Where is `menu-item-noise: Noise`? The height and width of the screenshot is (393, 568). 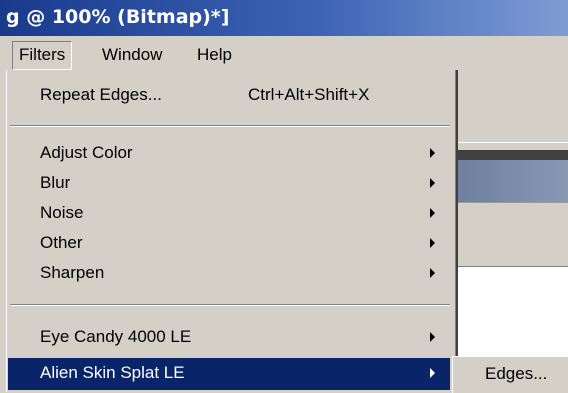 menu-item-noise: Noise is located at coordinates (229, 213).